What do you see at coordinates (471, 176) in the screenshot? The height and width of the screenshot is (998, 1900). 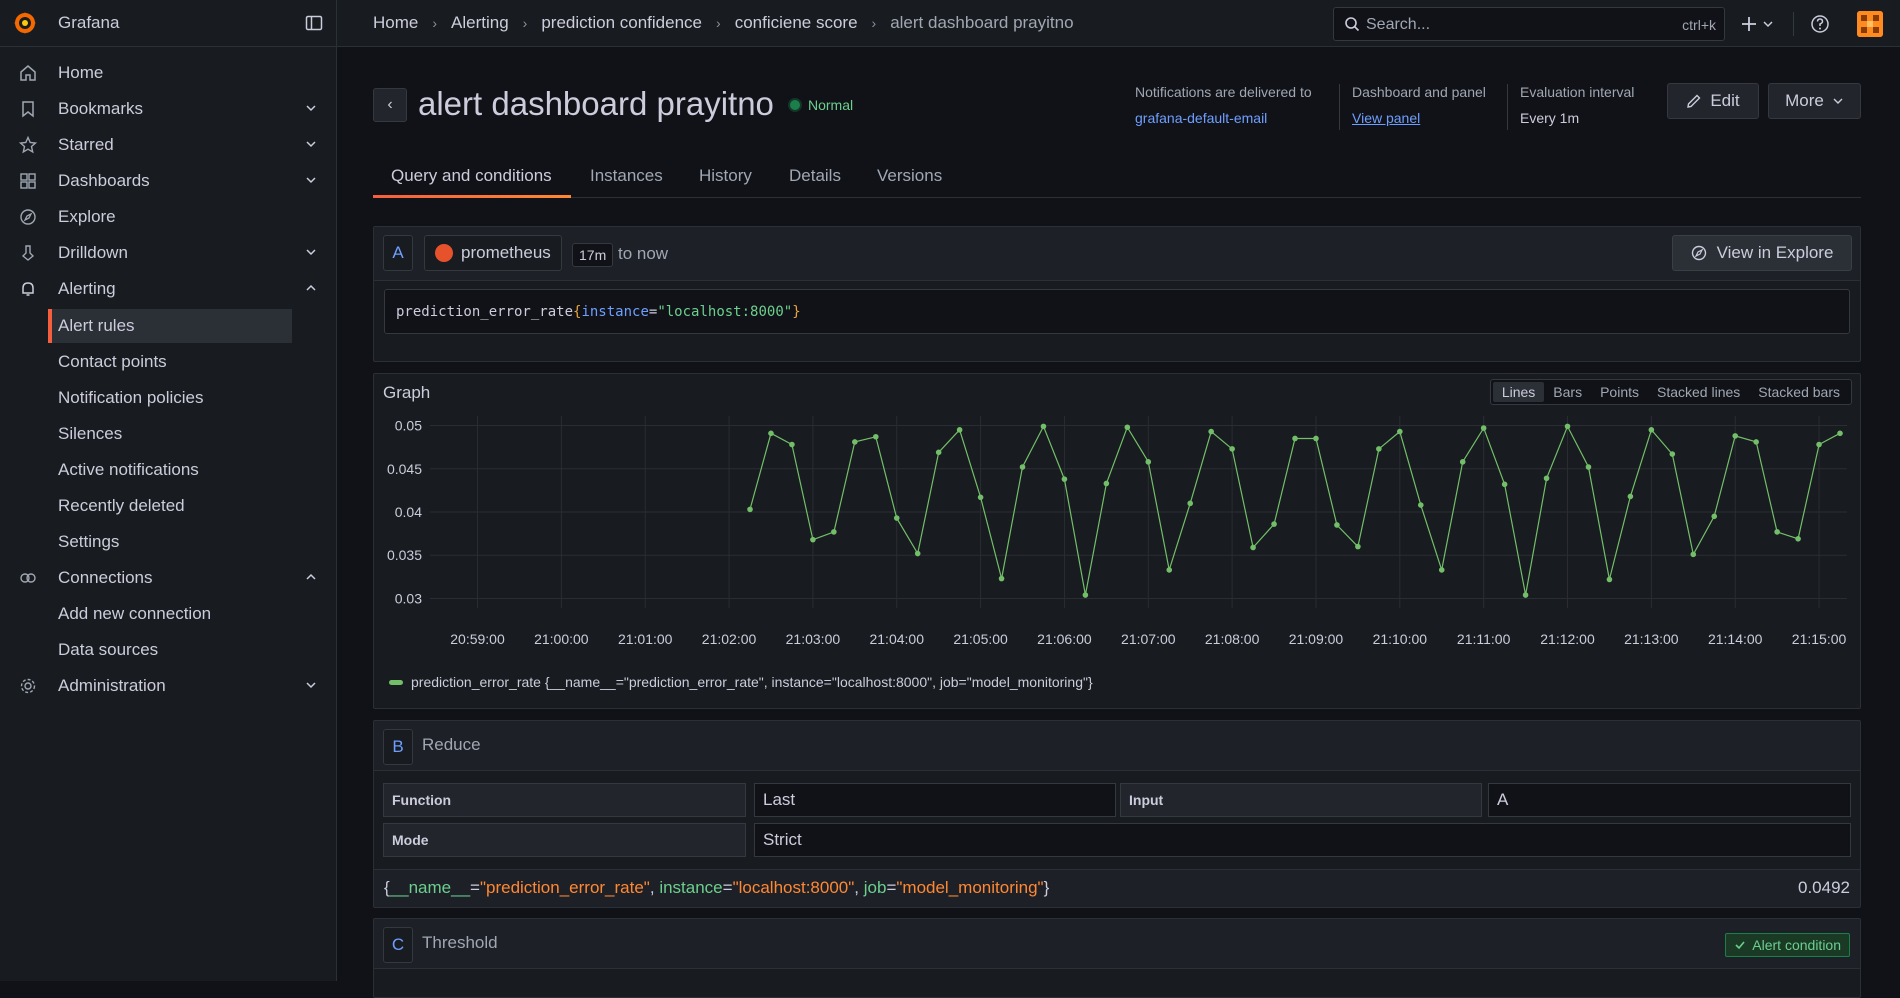 I see `tab-query-and-conditions: Query and conditions` at bounding box center [471, 176].